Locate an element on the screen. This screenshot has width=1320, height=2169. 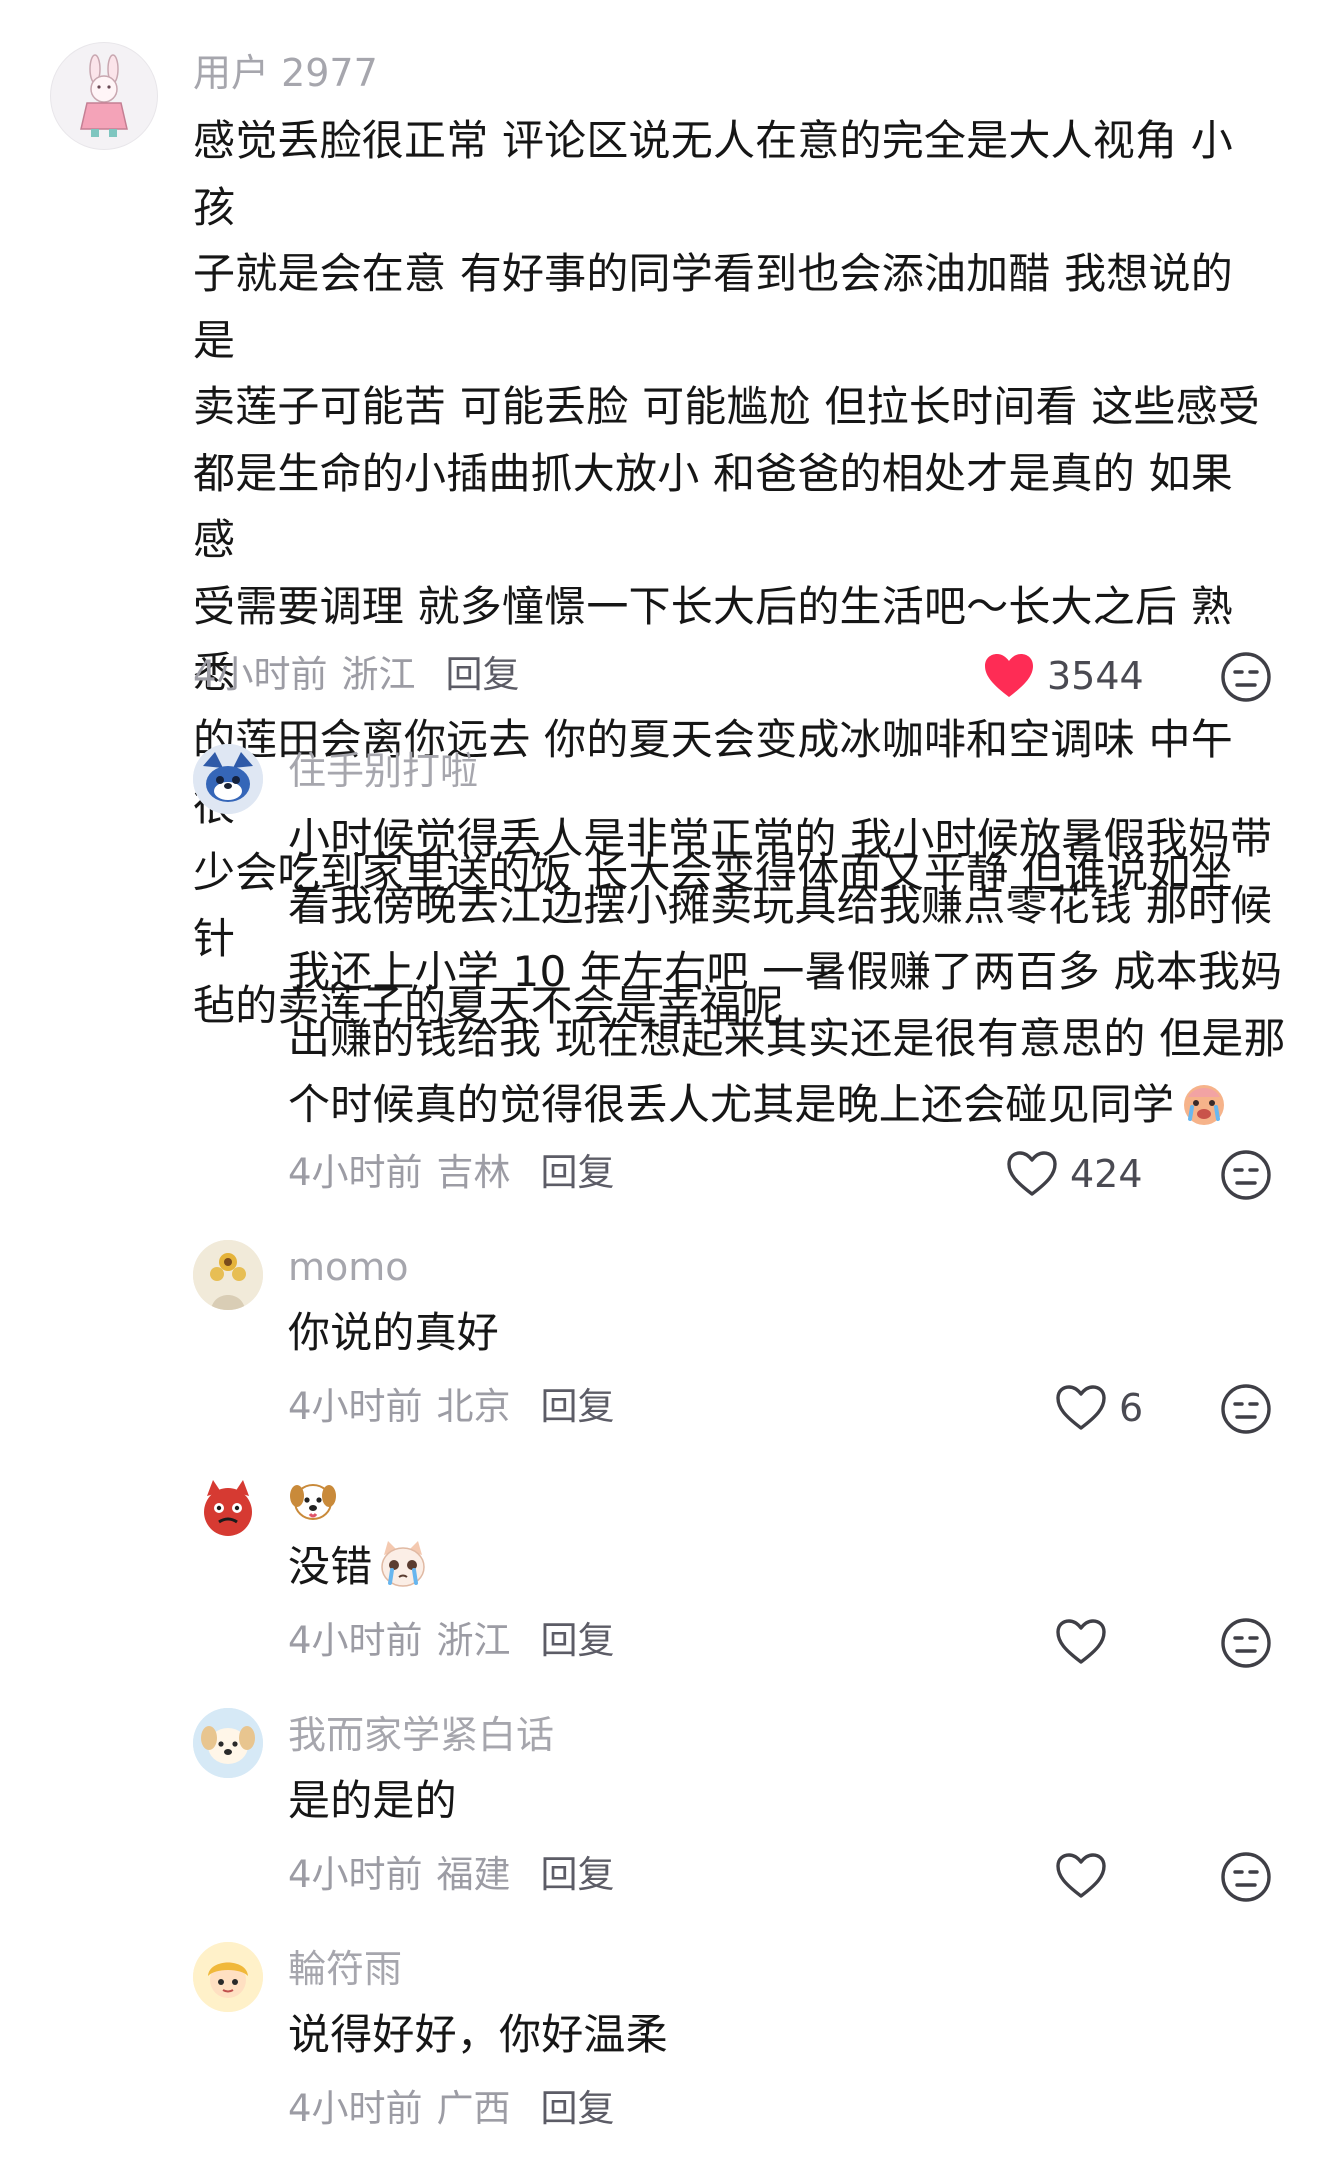
like-button: 3544 is located at coordinates (1063, 676).